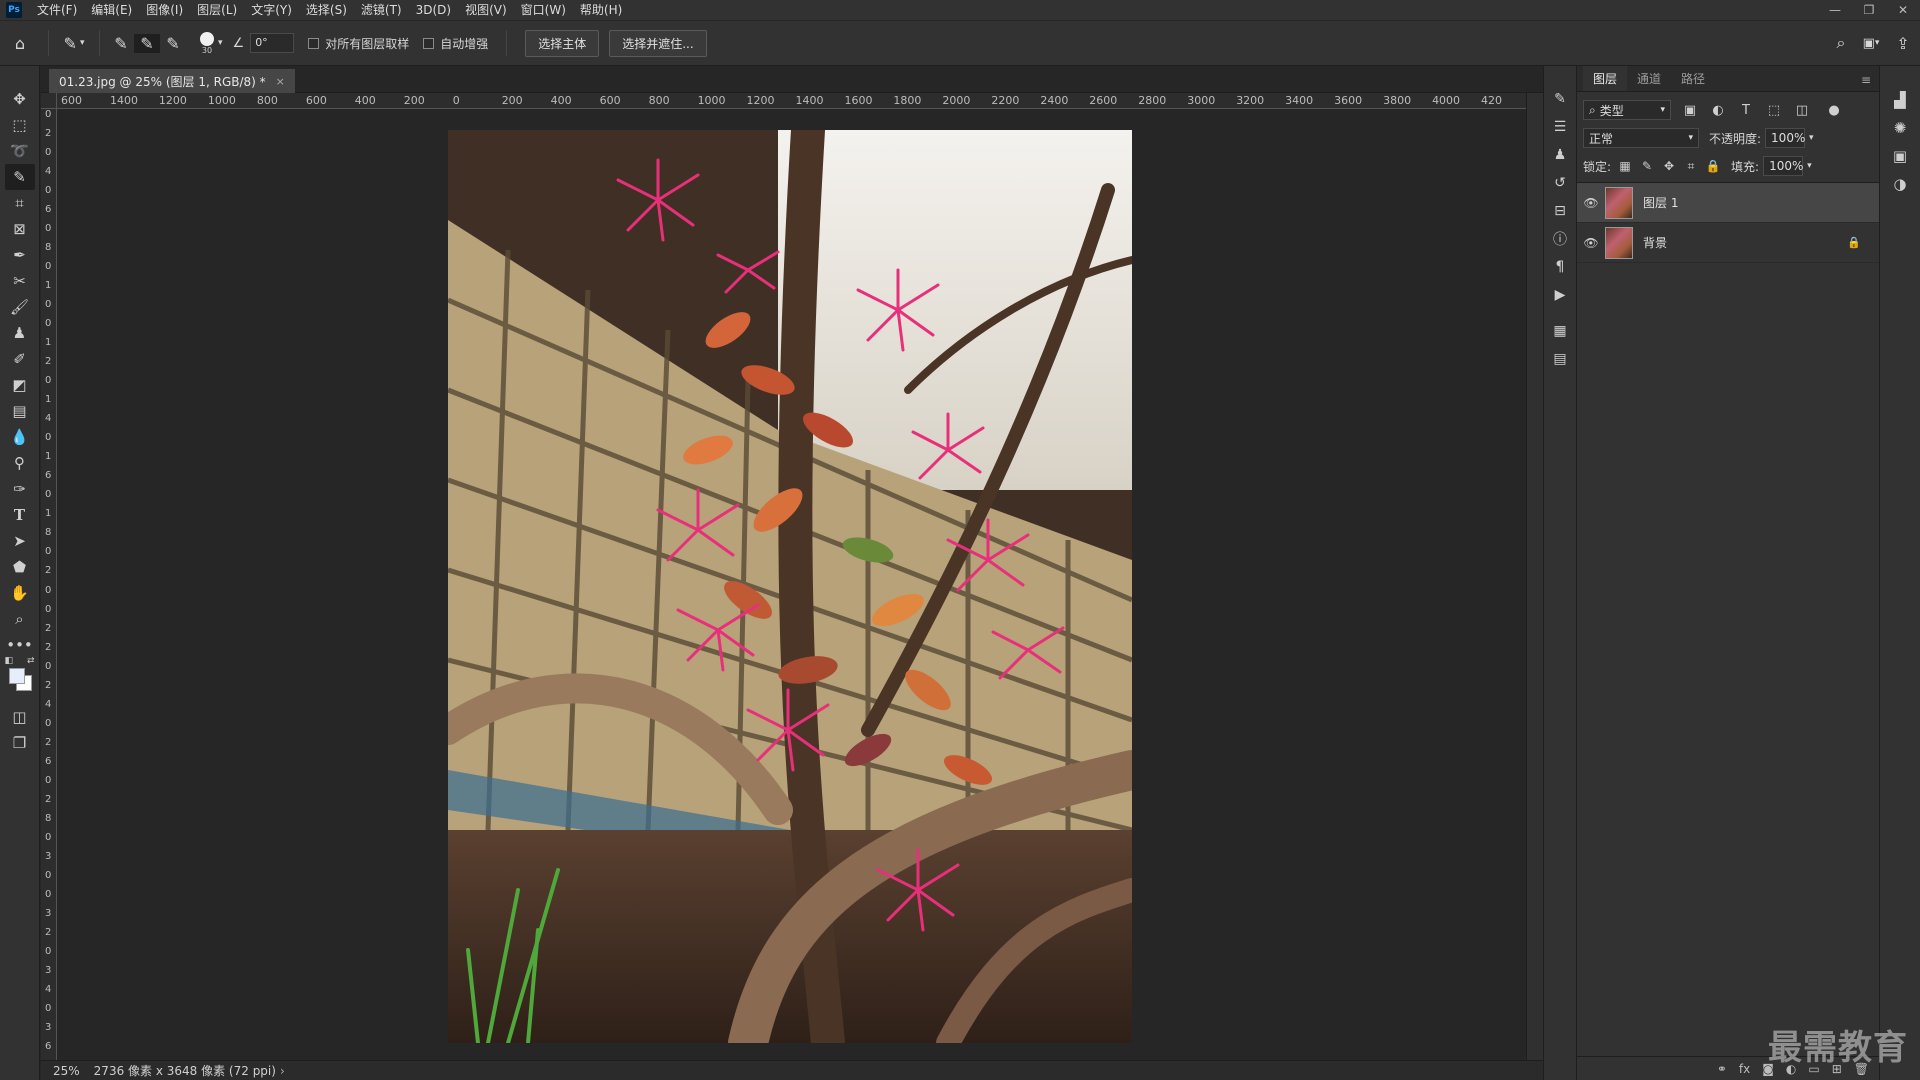  I want to click on frame-tool-icon: ⊠, so click(20, 229).